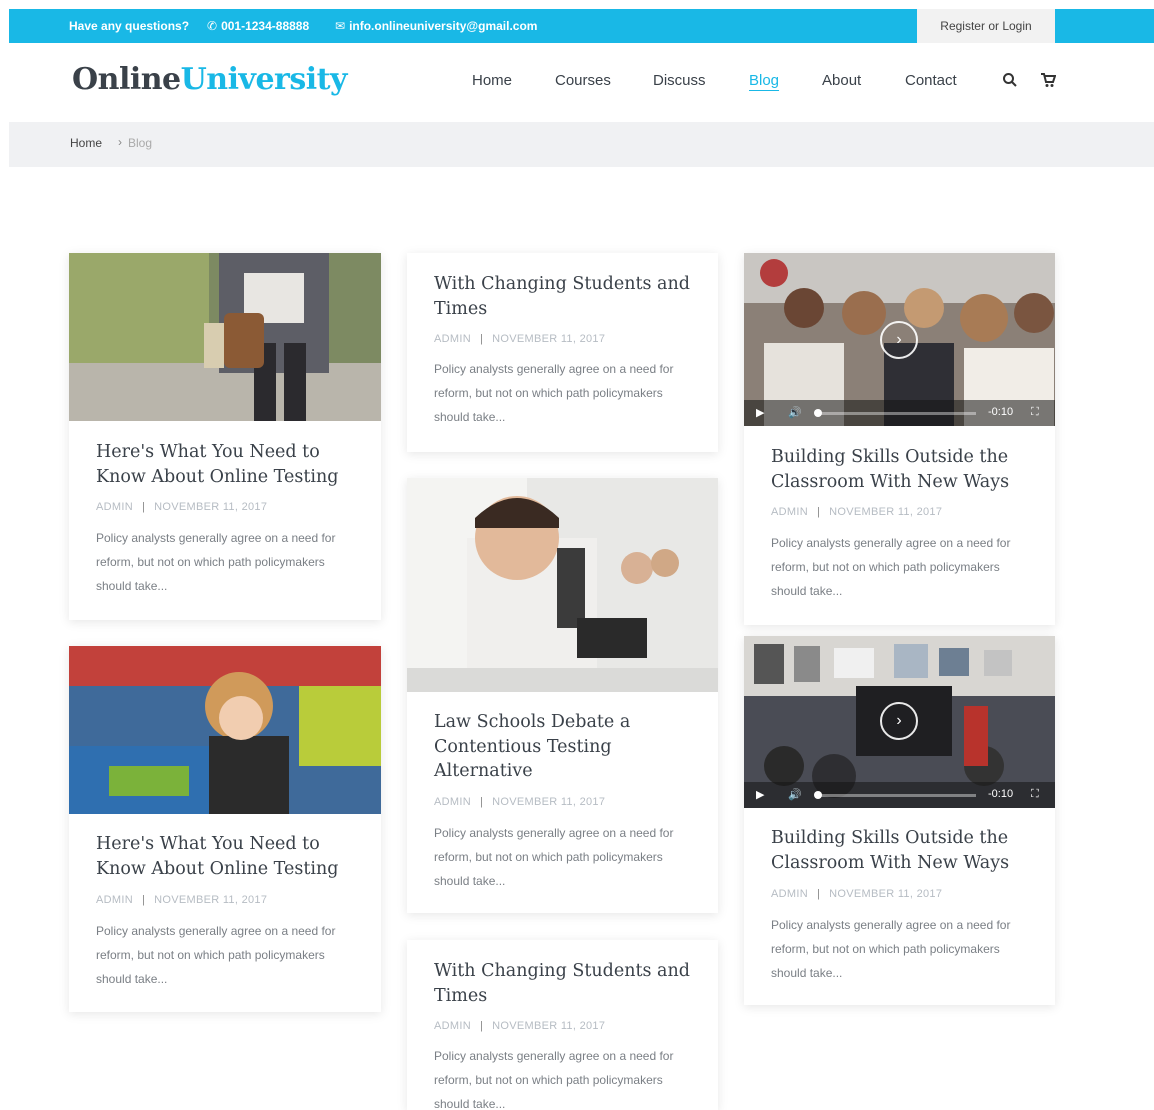 The image size is (1154, 1110). What do you see at coordinates (1048, 82) in the screenshot?
I see `cart-icon` at bounding box center [1048, 82].